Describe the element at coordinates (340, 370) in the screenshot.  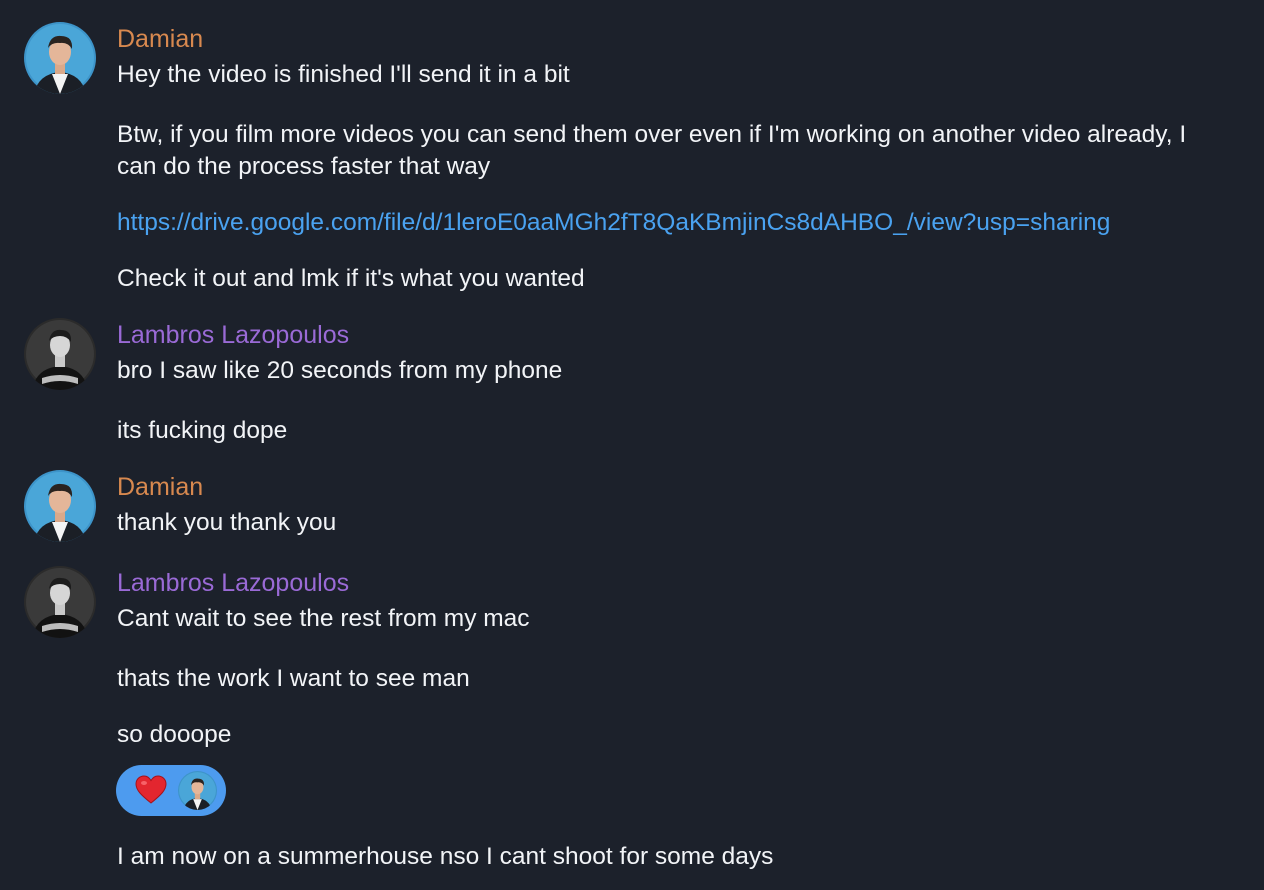
I see `message-text: bro I saw like 20 seconds from my phone` at that location.